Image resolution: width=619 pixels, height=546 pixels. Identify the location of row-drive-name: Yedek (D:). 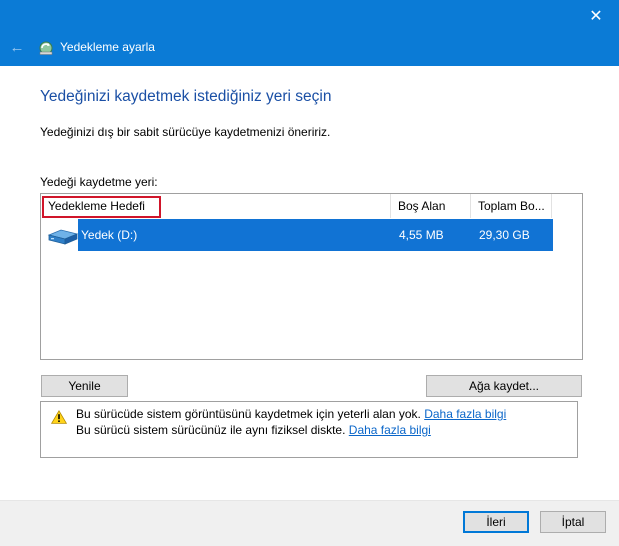
(109, 235).